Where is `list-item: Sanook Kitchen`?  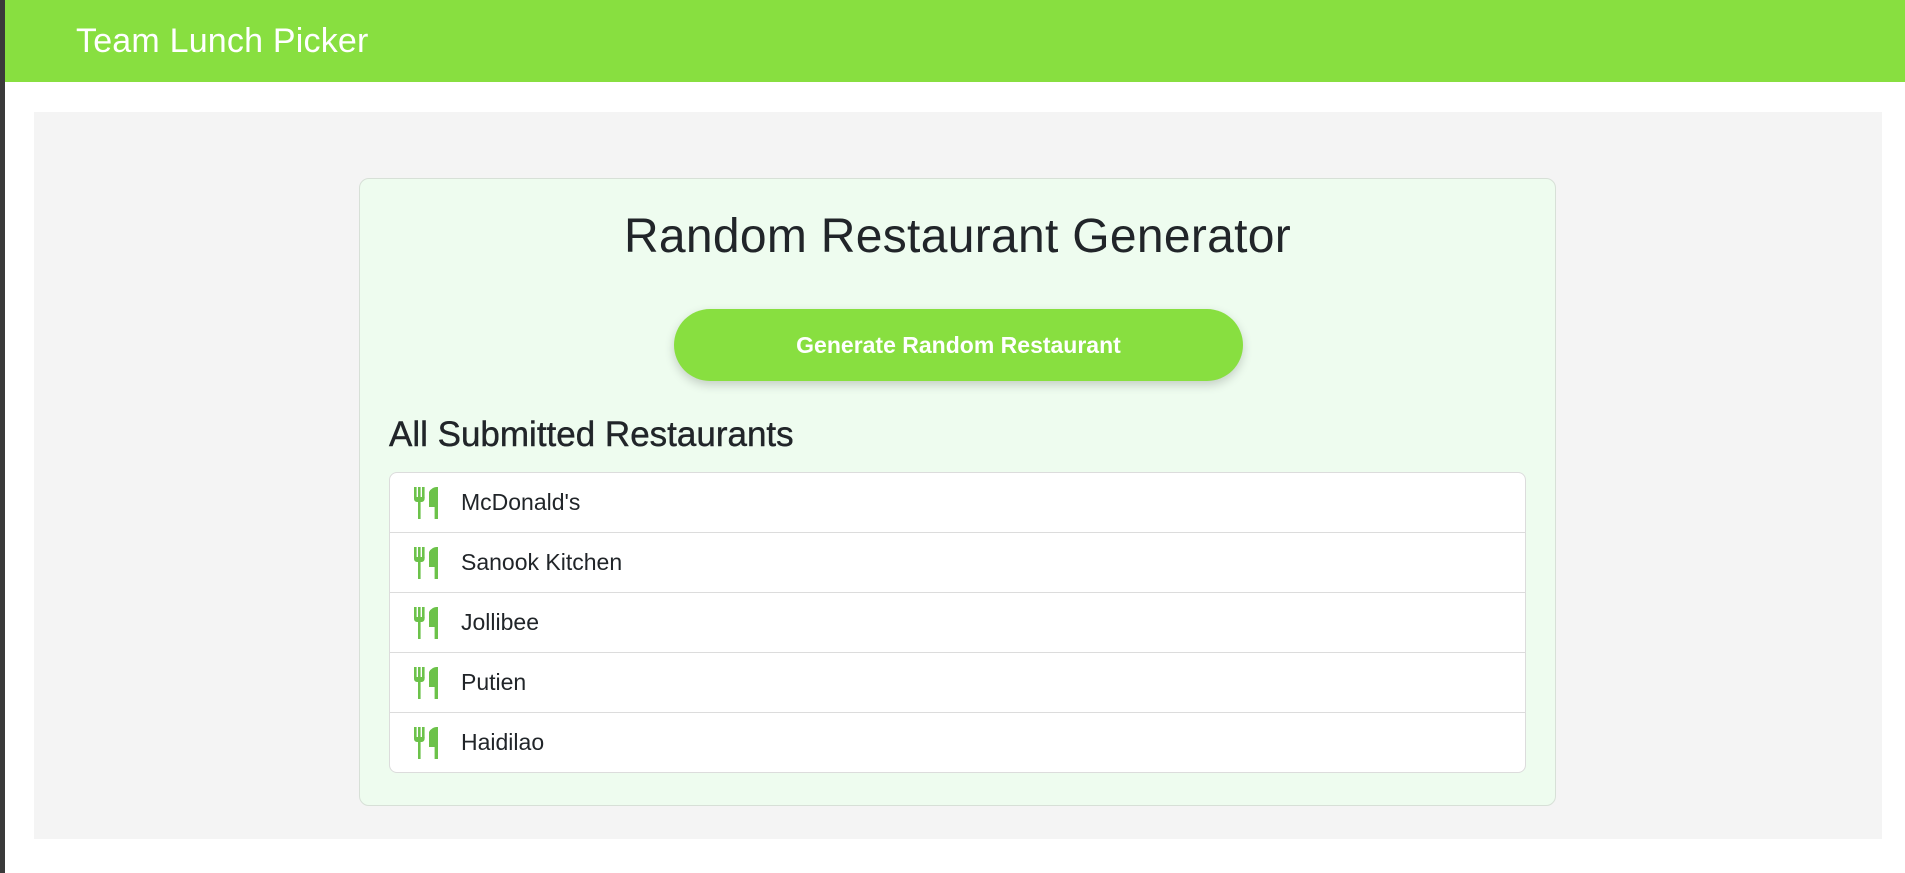 list-item: Sanook Kitchen is located at coordinates (957, 563).